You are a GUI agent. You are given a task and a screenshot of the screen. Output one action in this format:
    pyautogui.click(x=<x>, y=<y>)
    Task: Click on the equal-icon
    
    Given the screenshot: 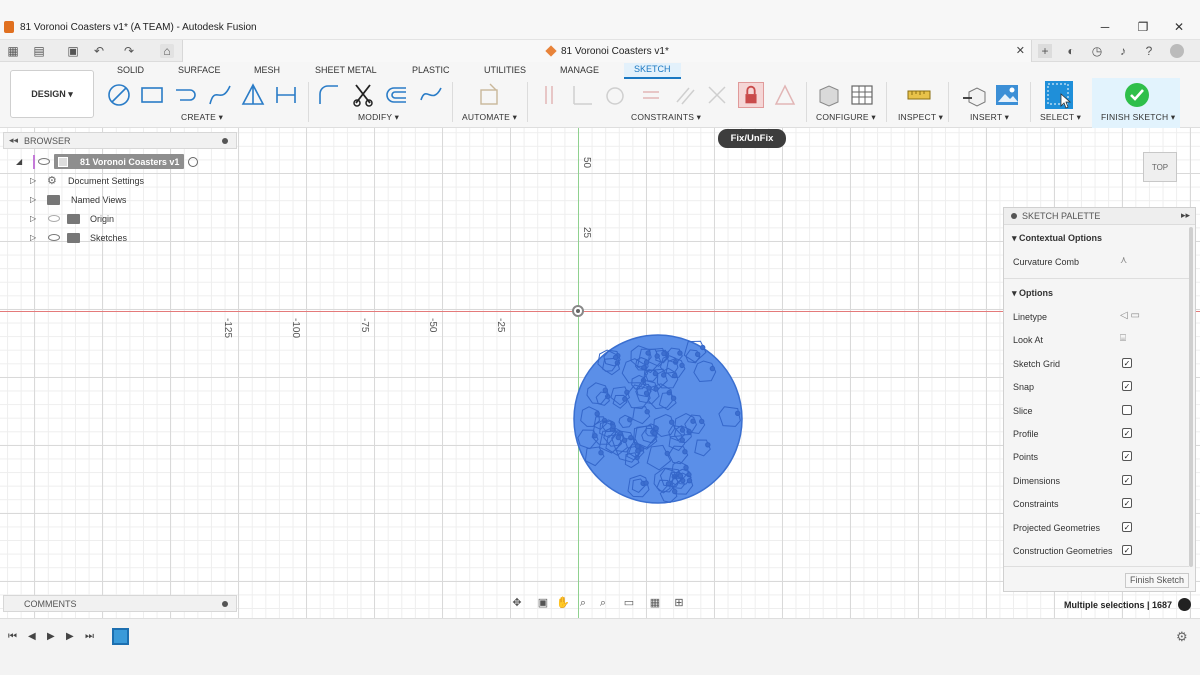 What is the action you would take?
    pyautogui.click(x=651, y=95)
    